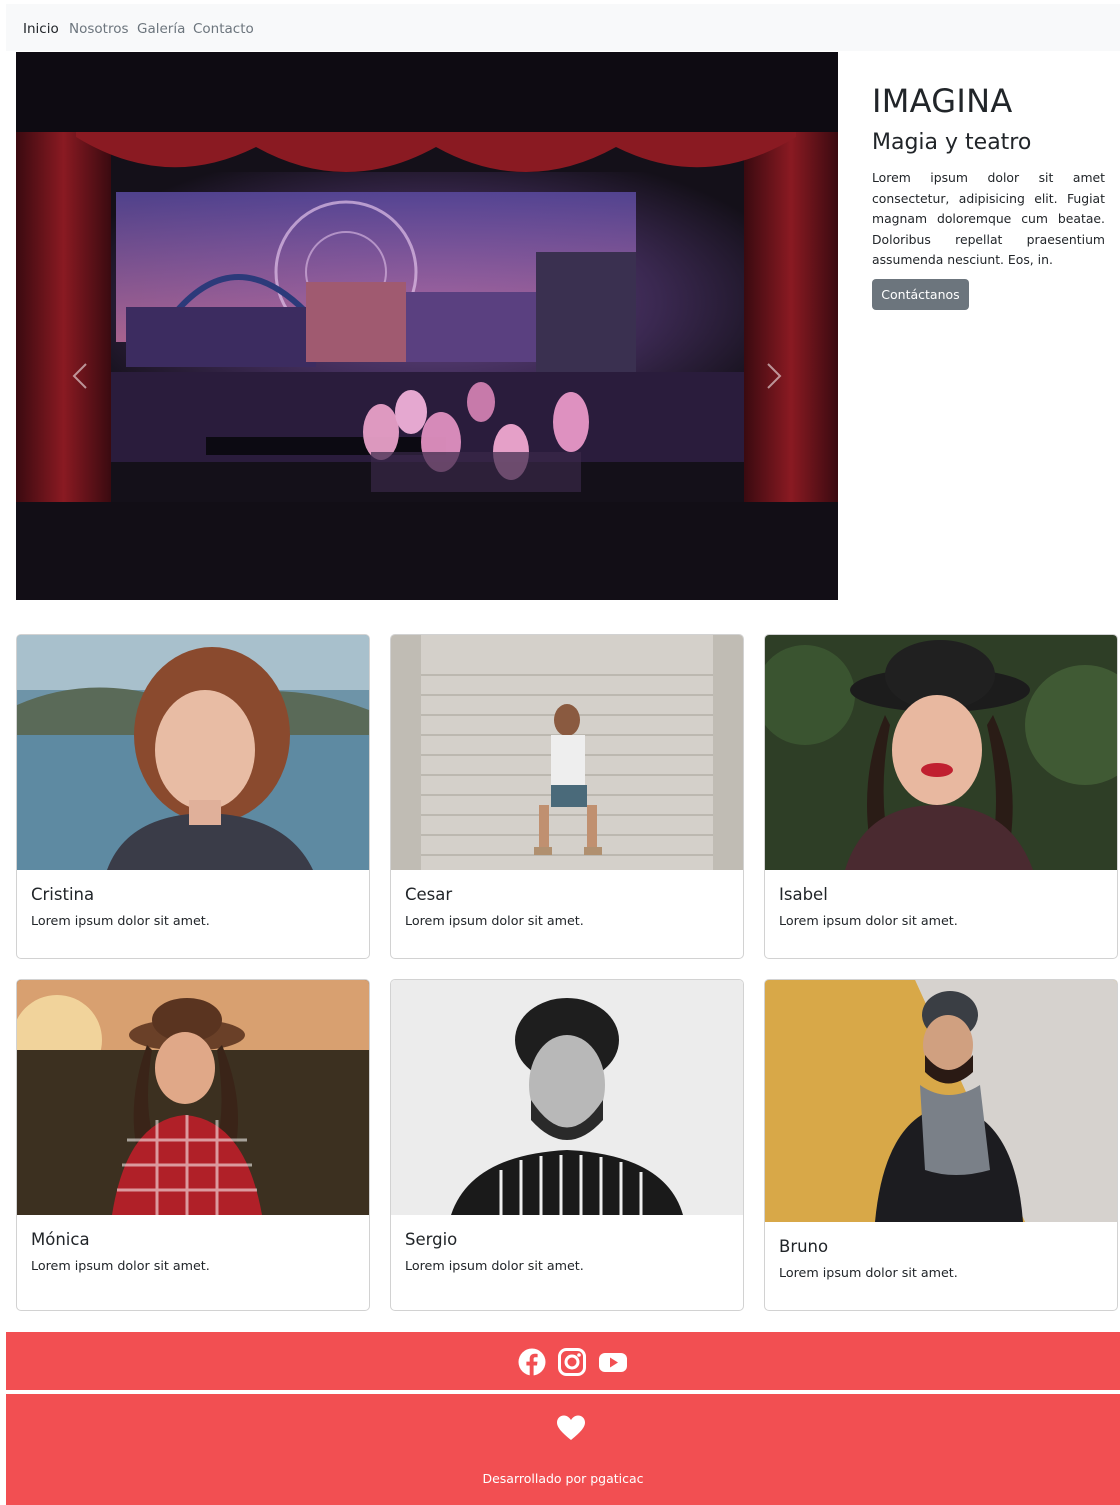  I want to click on profile-card: Mónica Lorem ipsum dolor sit amet., so click(193, 1145).